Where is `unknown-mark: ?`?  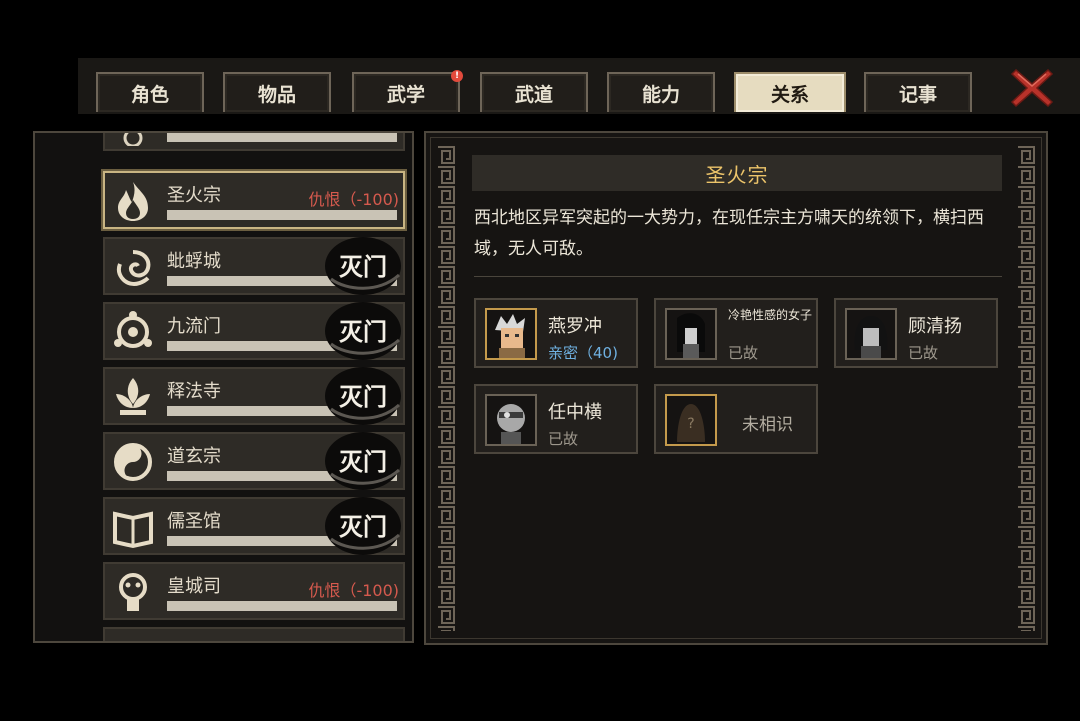 unknown-mark: ? is located at coordinates (690, 424).